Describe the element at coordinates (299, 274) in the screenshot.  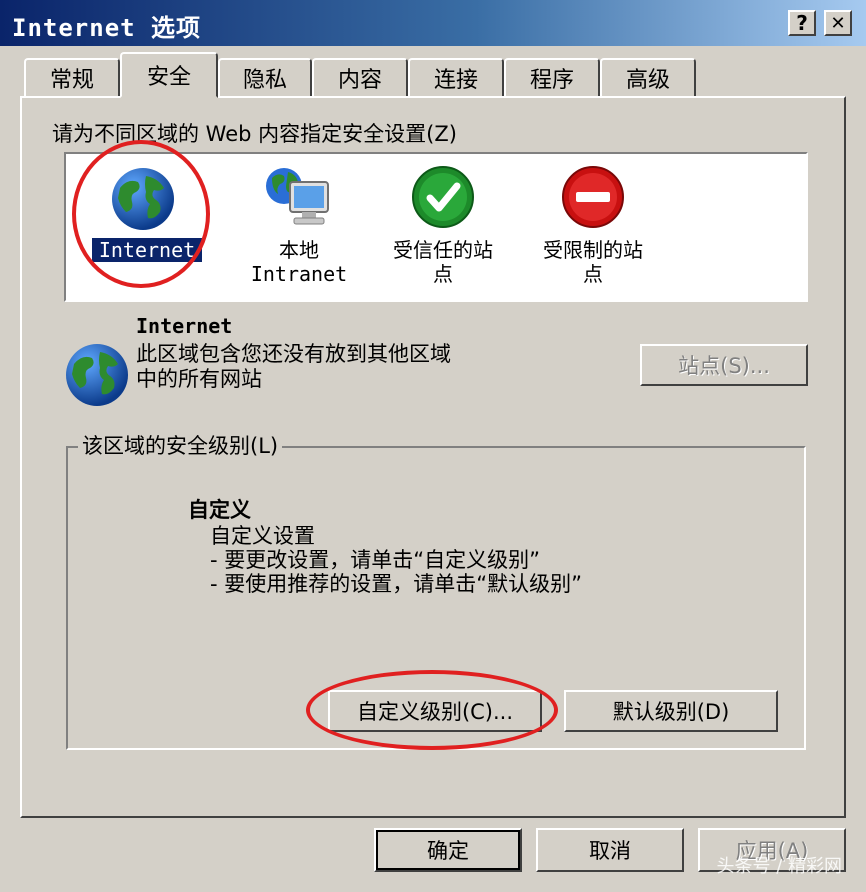
I see `zone-local-label-2: Intranet` at that location.